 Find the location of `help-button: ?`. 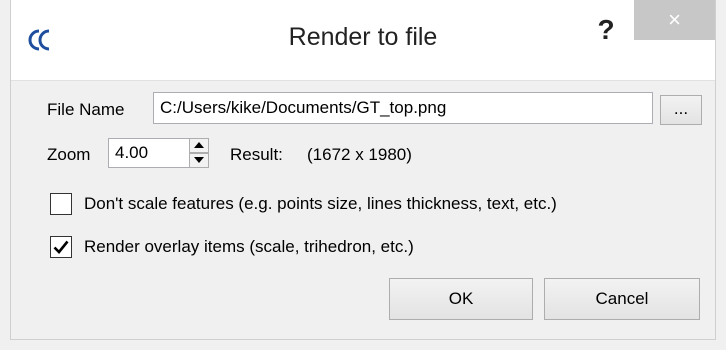

help-button: ? is located at coordinates (606, 30).